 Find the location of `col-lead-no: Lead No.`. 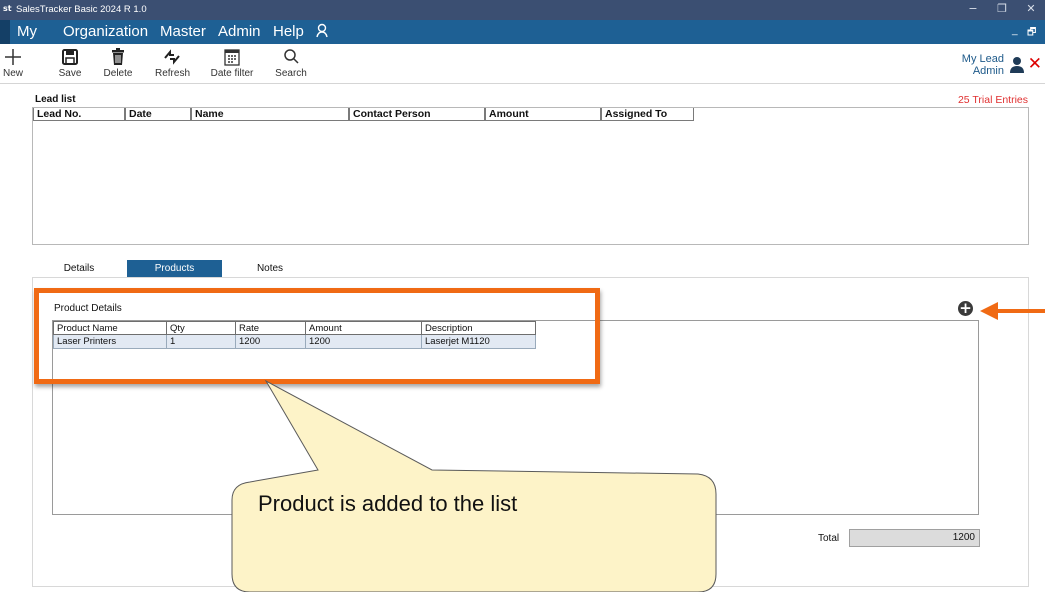

col-lead-no: Lead No. is located at coordinates (79, 114).